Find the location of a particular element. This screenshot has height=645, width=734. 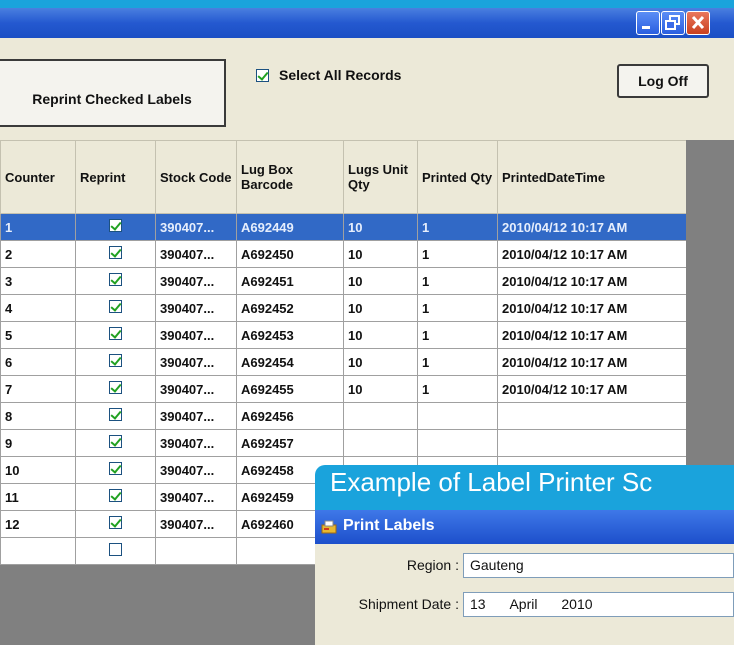

cell-counter: 1 is located at coordinates (38, 227).